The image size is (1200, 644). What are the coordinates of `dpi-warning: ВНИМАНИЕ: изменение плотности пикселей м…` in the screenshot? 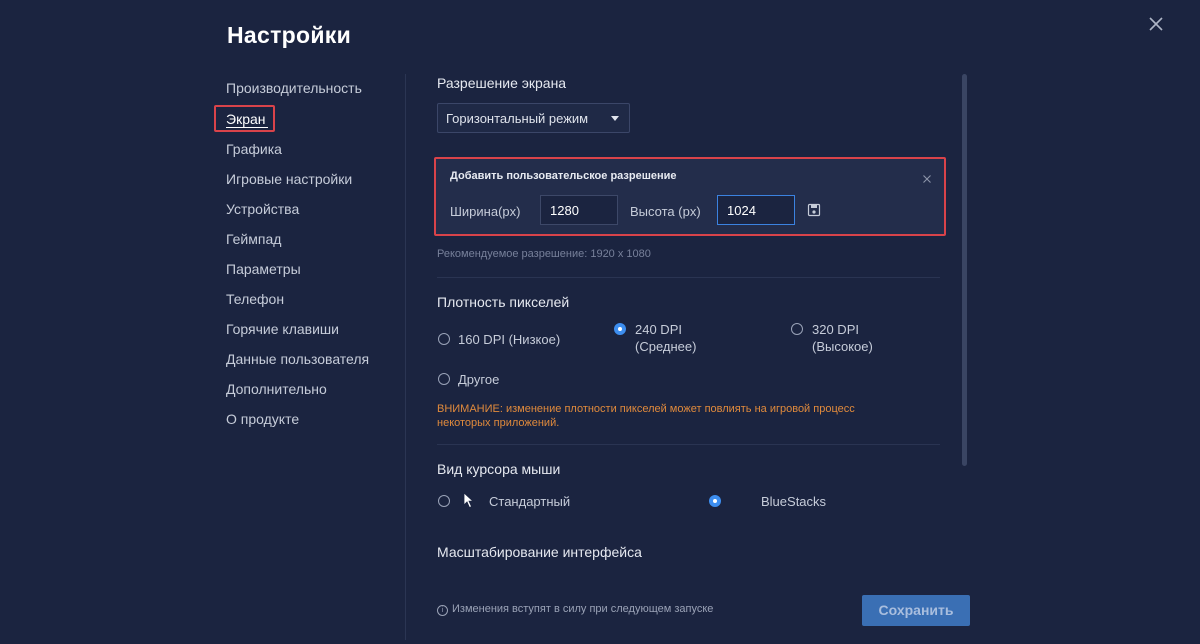 It's located at (687, 416).